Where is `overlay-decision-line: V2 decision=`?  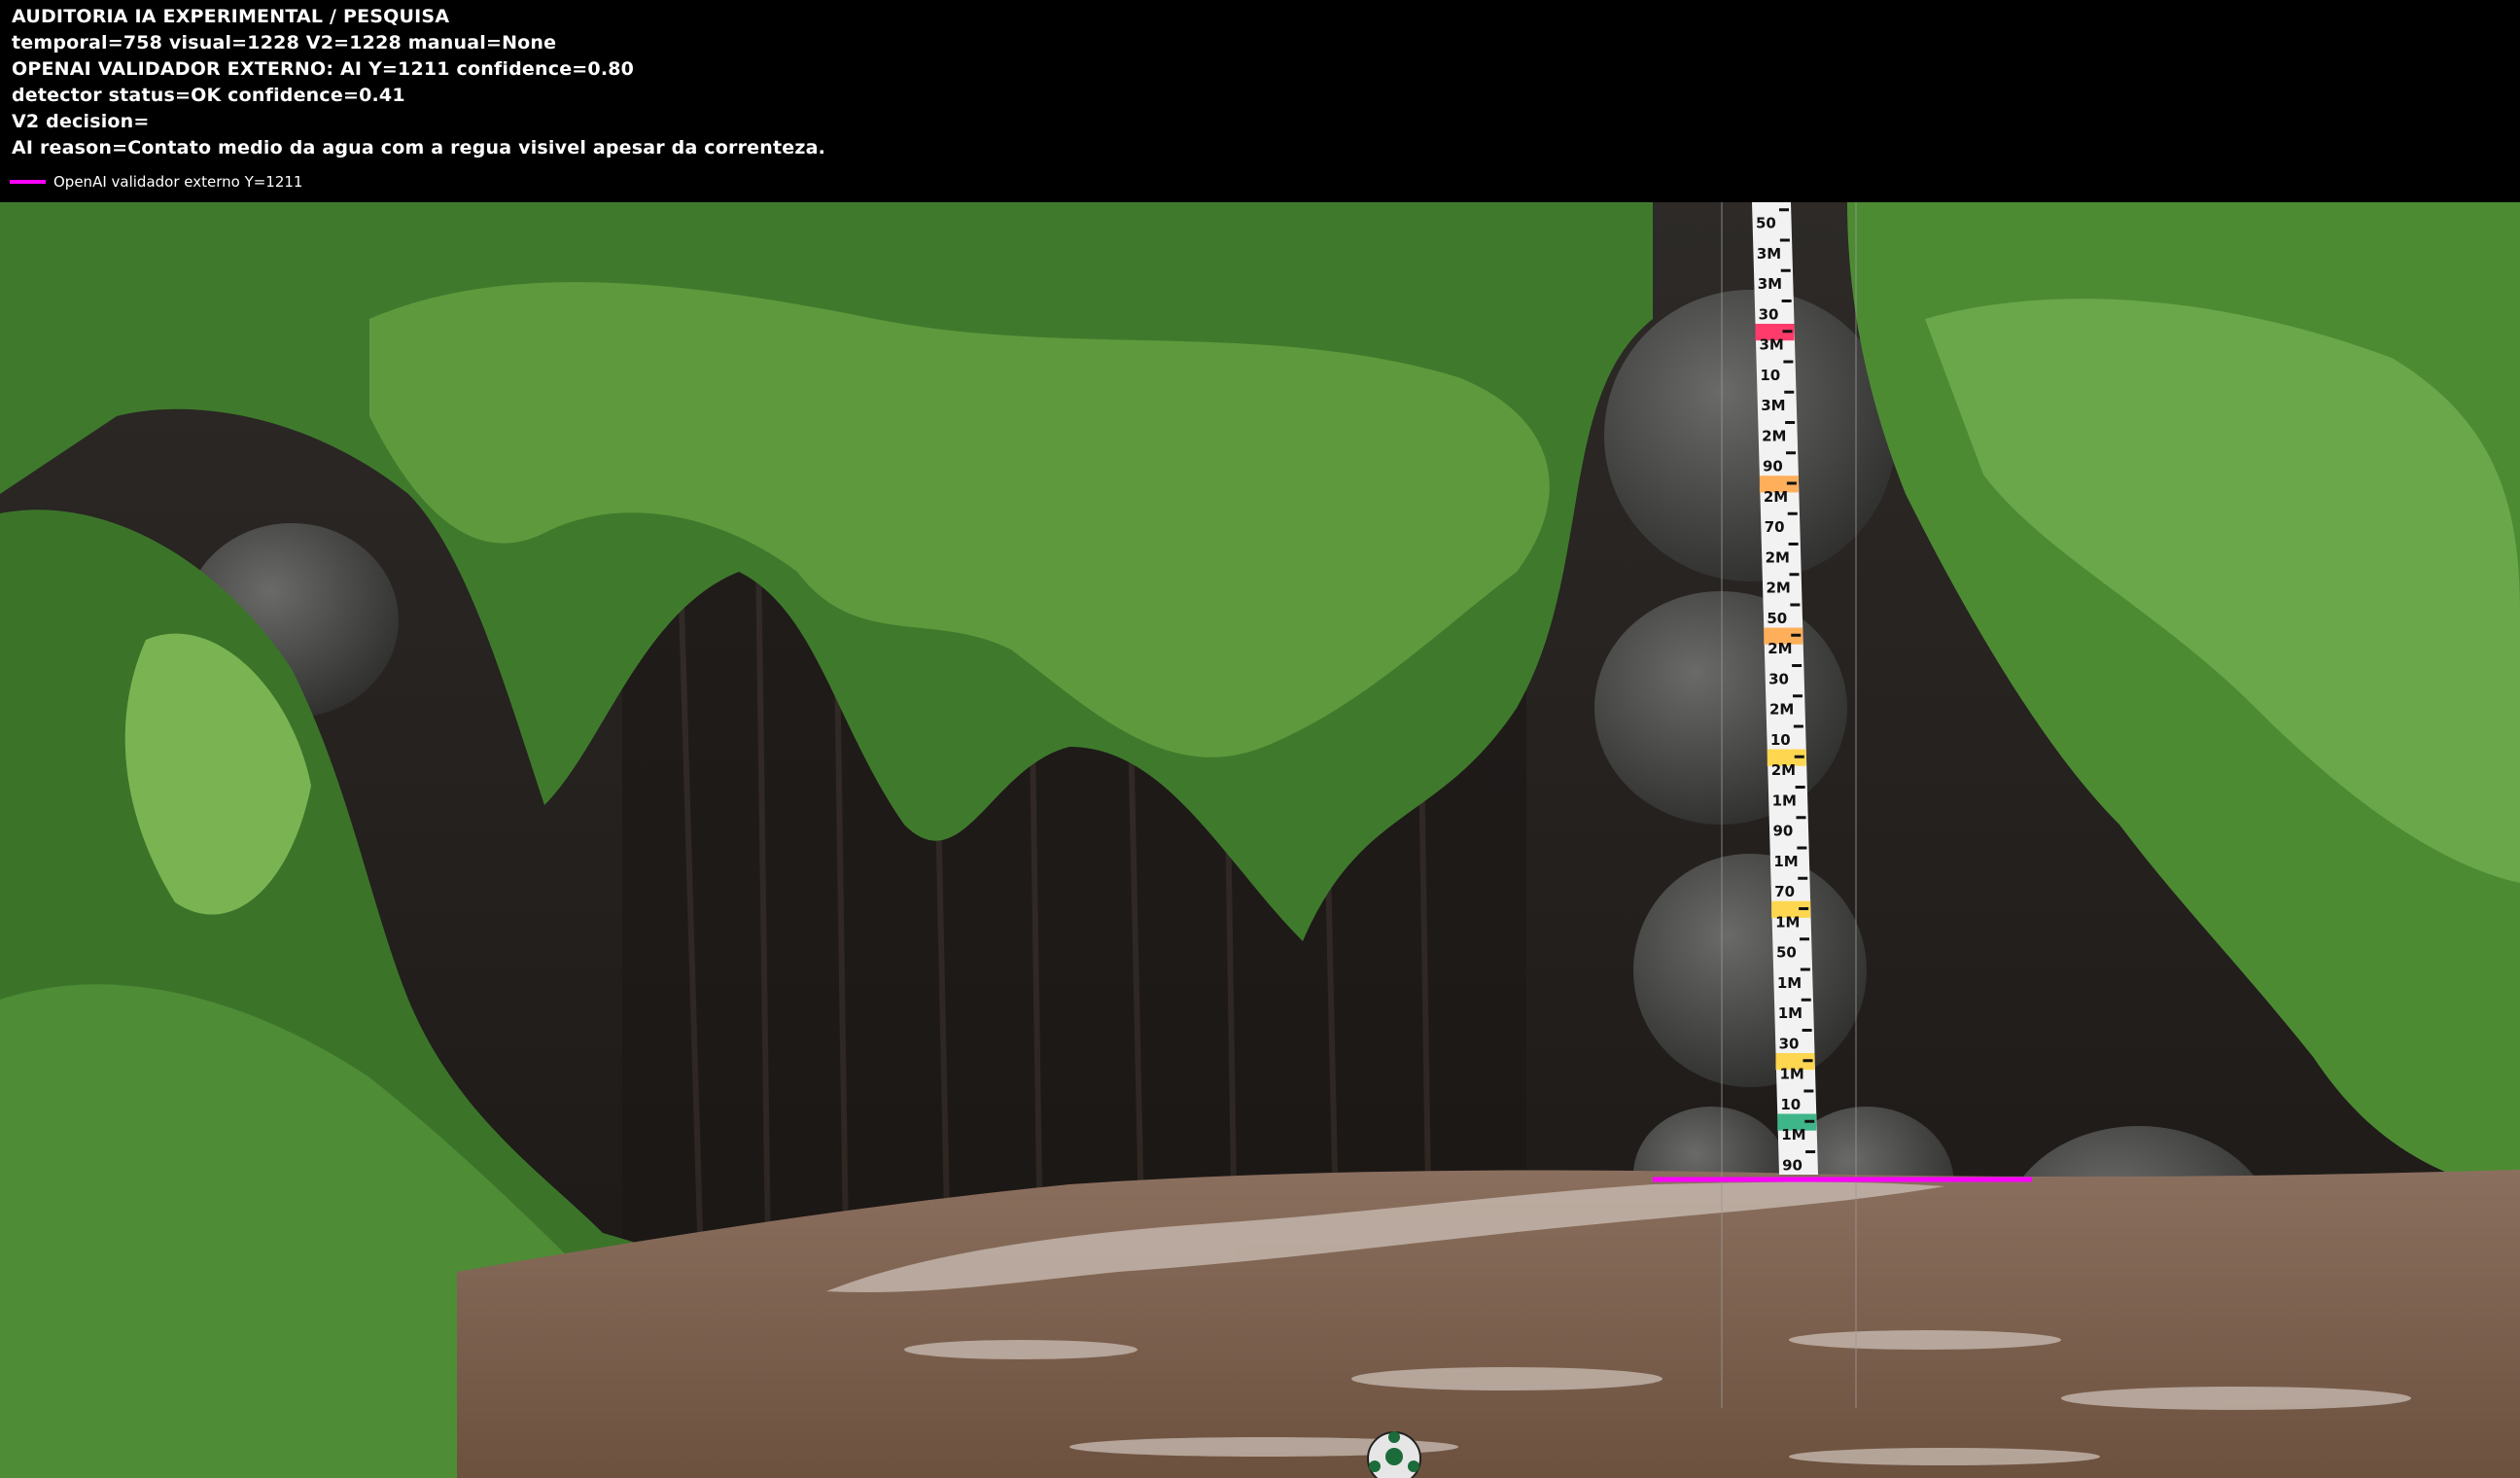
overlay-decision-line: V2 decision= is located at coordinates (81, 121).